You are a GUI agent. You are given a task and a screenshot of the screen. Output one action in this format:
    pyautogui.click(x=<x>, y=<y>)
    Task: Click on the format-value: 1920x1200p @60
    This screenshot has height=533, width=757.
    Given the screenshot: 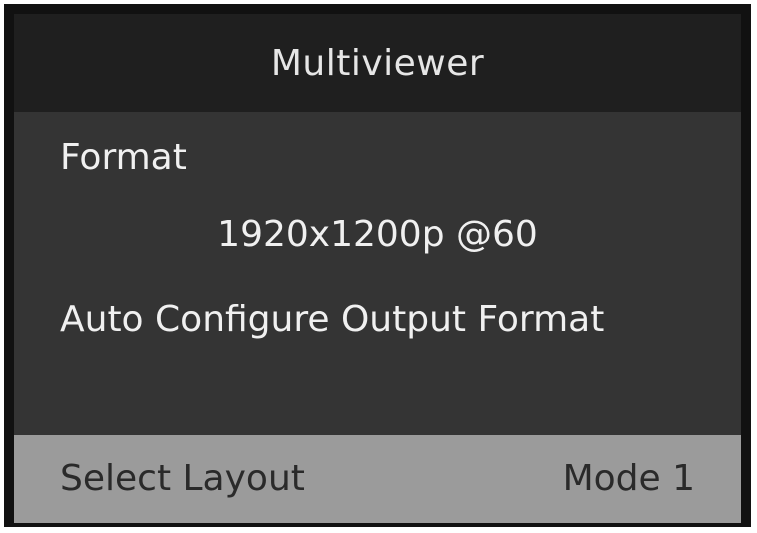 What is the action you would take?
    pyautogui.click(x=377, y=235)
    